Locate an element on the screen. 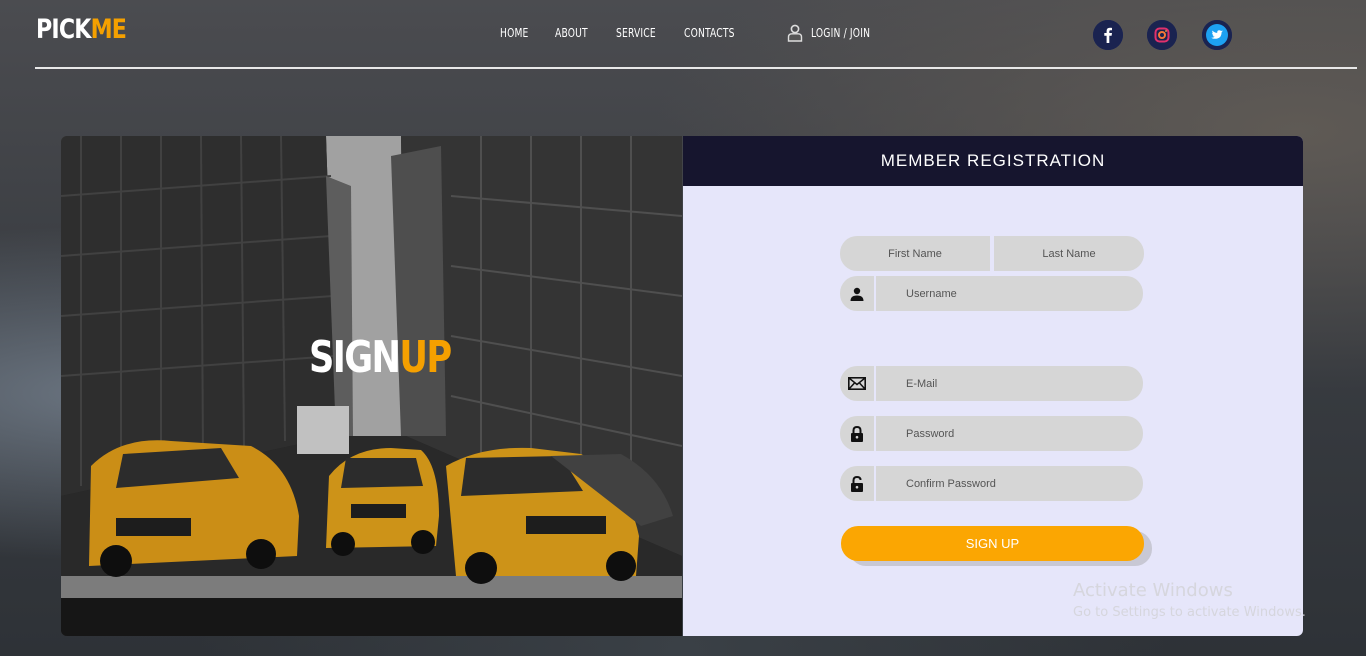 This screenshot has width=1366, height=656. email-icon-box is located at coordinates (857, 383).